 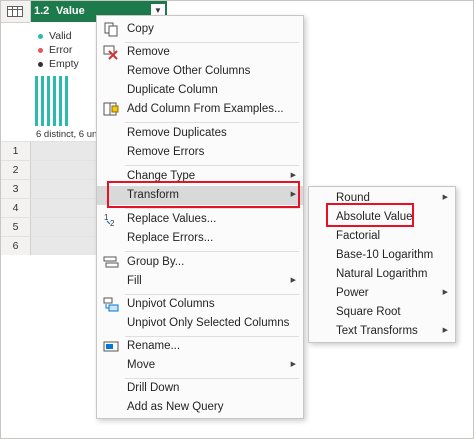 I want to click on menu-item-remove-duplicates: Remove Duplicates, so click(x=200, y=133).